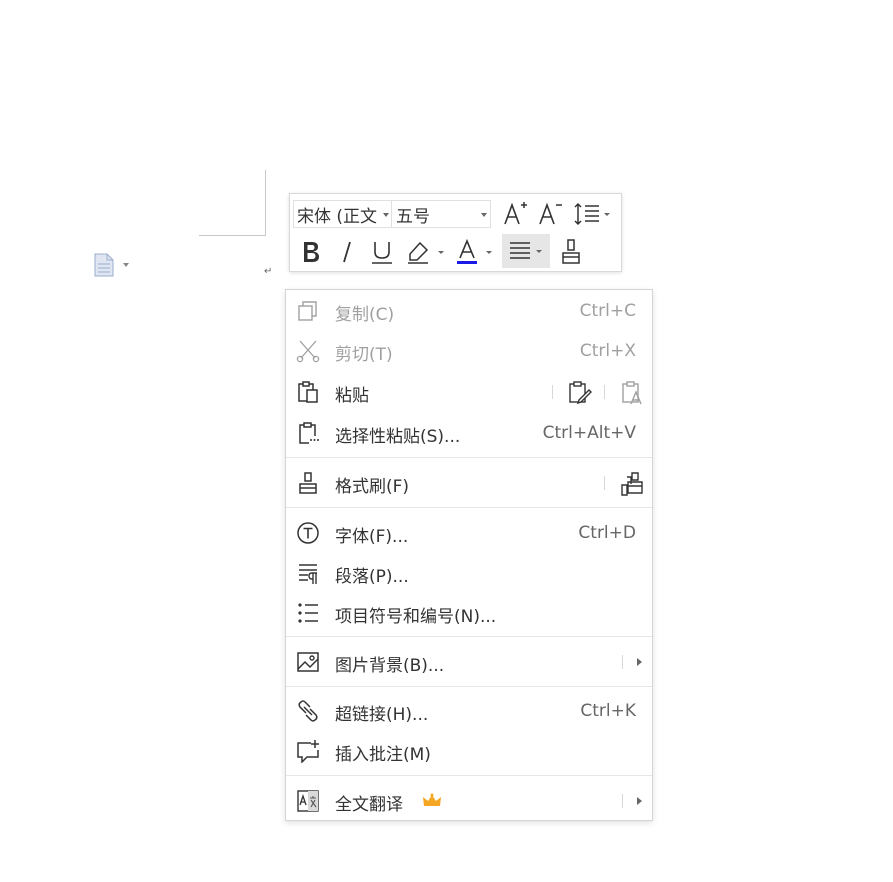 This screenshot has width=893, height=882. What do you see at coordinates (469, 711) in the screenshot?
I see `menu-item-hyperlink: 超链接(H)... Ctrl+K` at bounding box center [469, 711].